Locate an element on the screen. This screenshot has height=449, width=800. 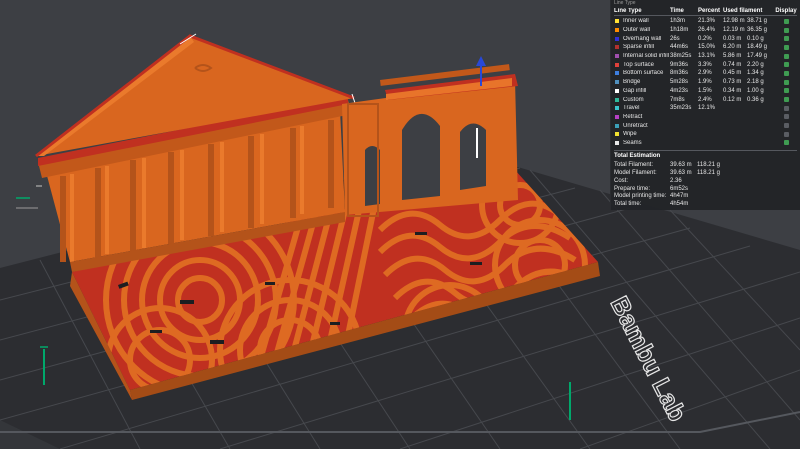
estimation-label: Model Filament: is located at coordinates (635, 173).